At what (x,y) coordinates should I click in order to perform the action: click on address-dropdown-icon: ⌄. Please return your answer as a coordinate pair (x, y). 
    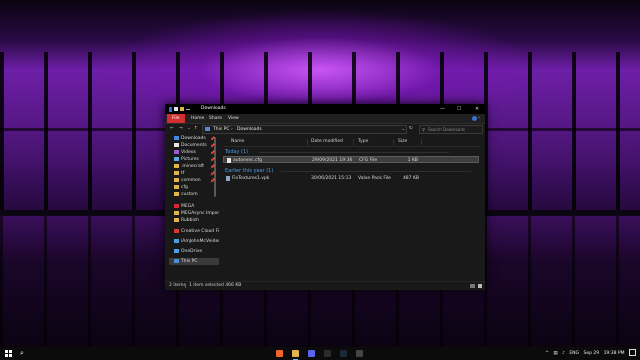
    Looking at the image, I should click on (403, 129).